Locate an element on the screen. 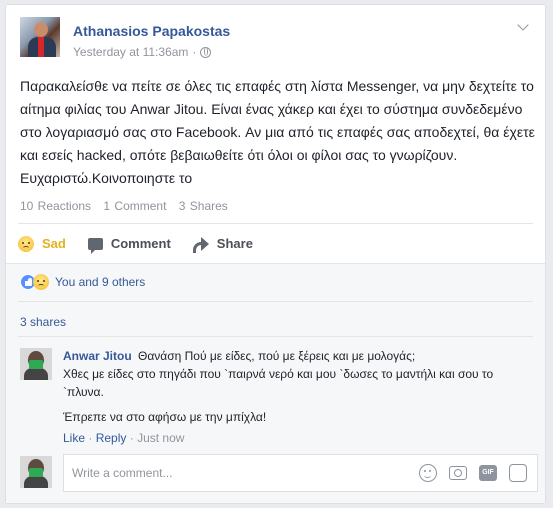 This screenshot has height=508, width=553. reactions-summary-text: You and 9 others is located at coordinates (100, 282).